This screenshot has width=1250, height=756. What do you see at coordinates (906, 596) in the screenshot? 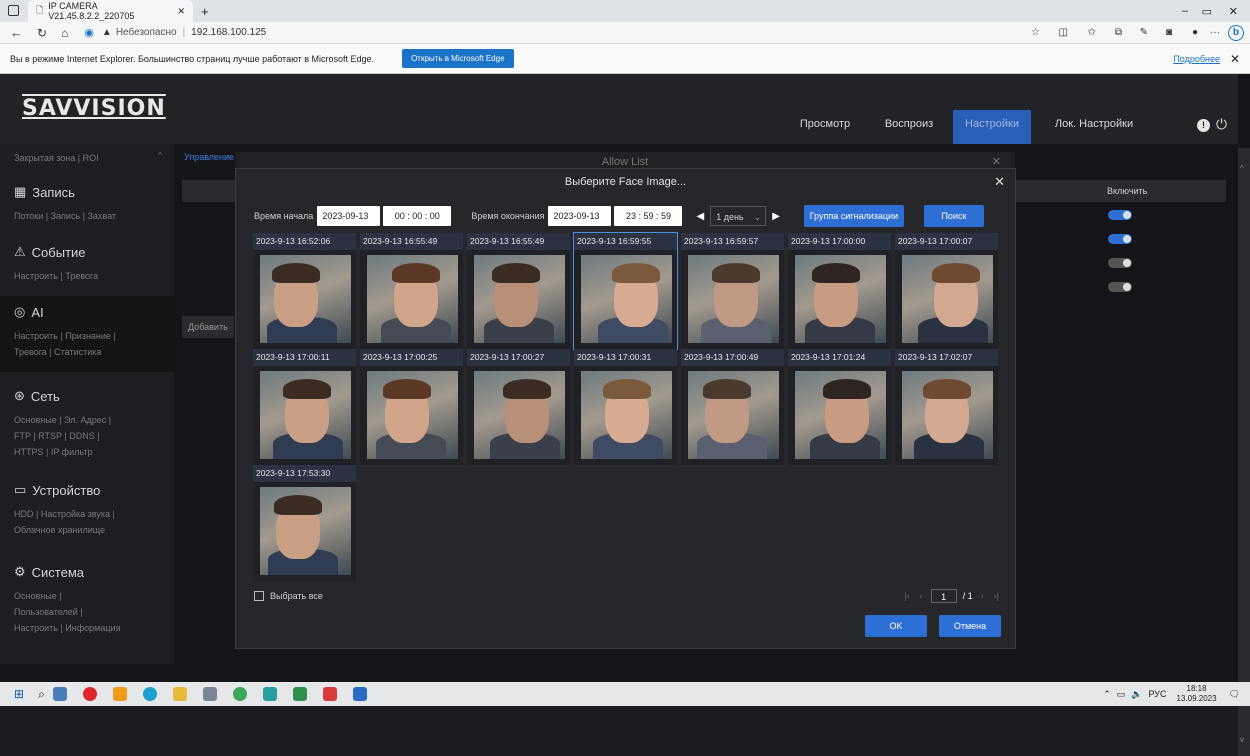
I see `first-page-icon: |‹` at bounding box center [906, 596].